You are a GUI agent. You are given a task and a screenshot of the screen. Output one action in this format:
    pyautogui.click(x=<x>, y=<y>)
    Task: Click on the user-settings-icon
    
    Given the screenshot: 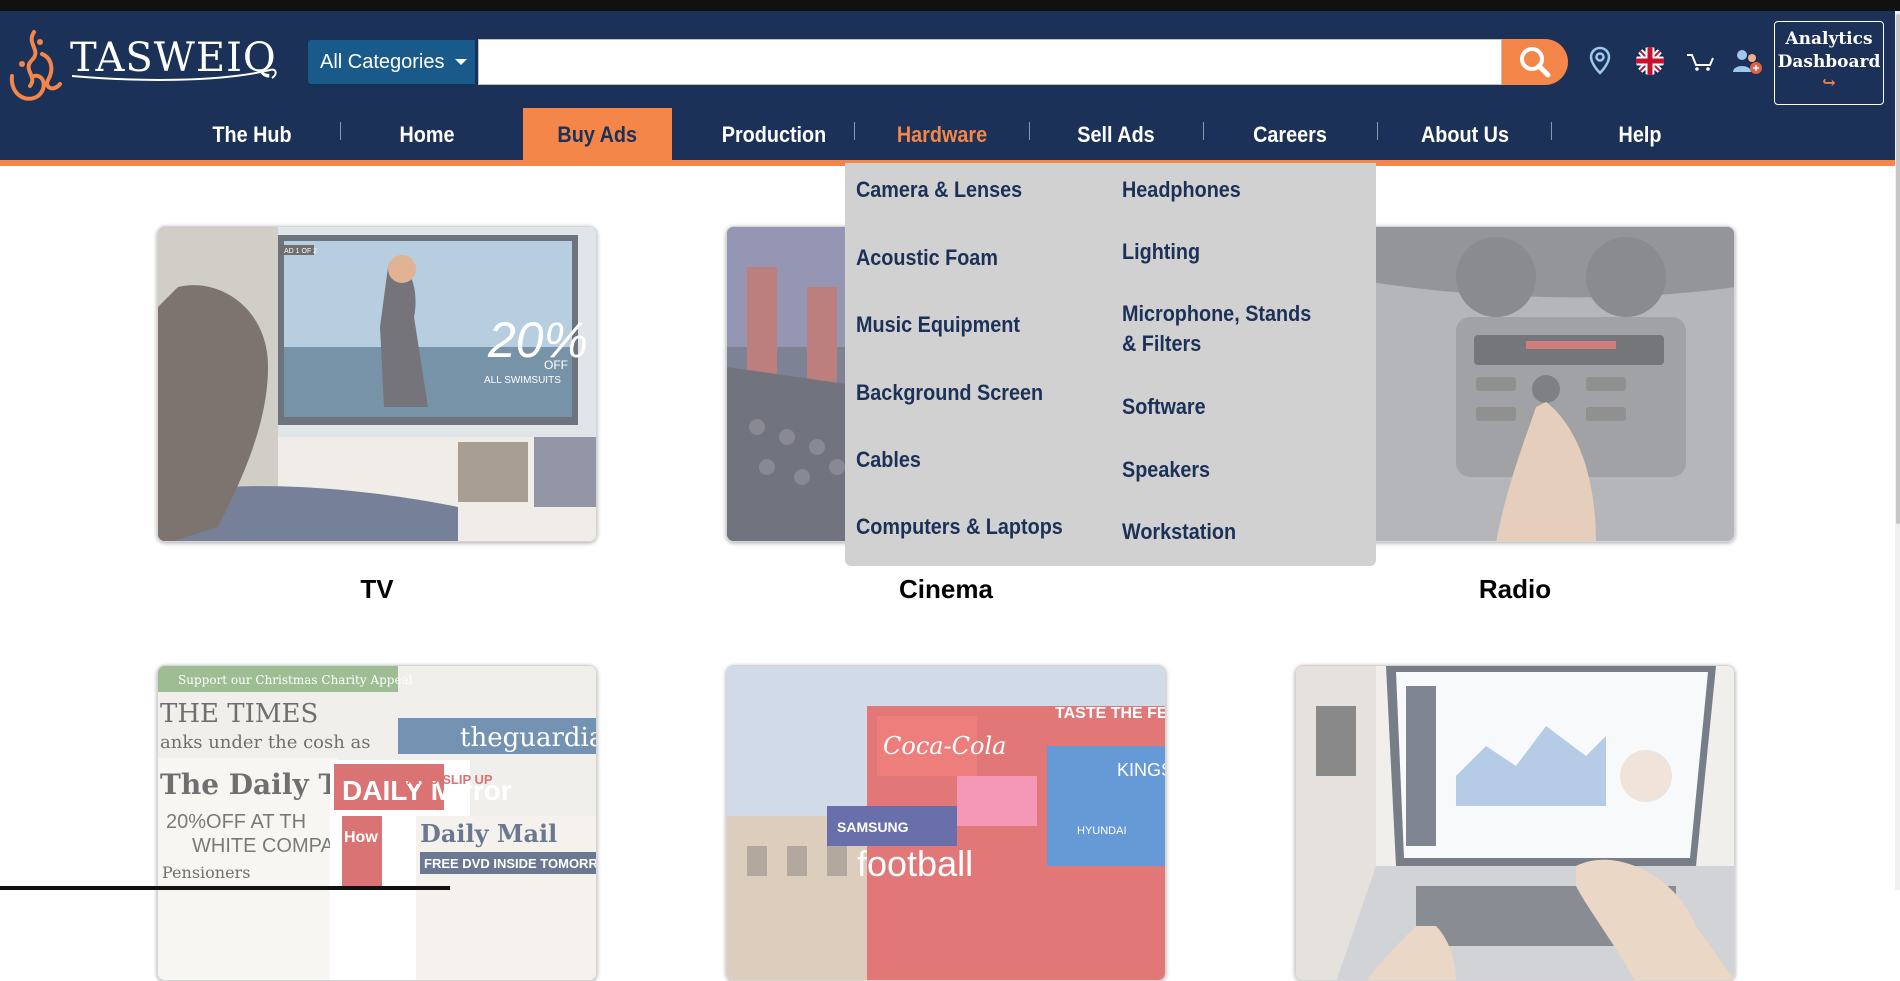 What is the action you would take?
    pyautogui.click(x=1747, y=61)
    